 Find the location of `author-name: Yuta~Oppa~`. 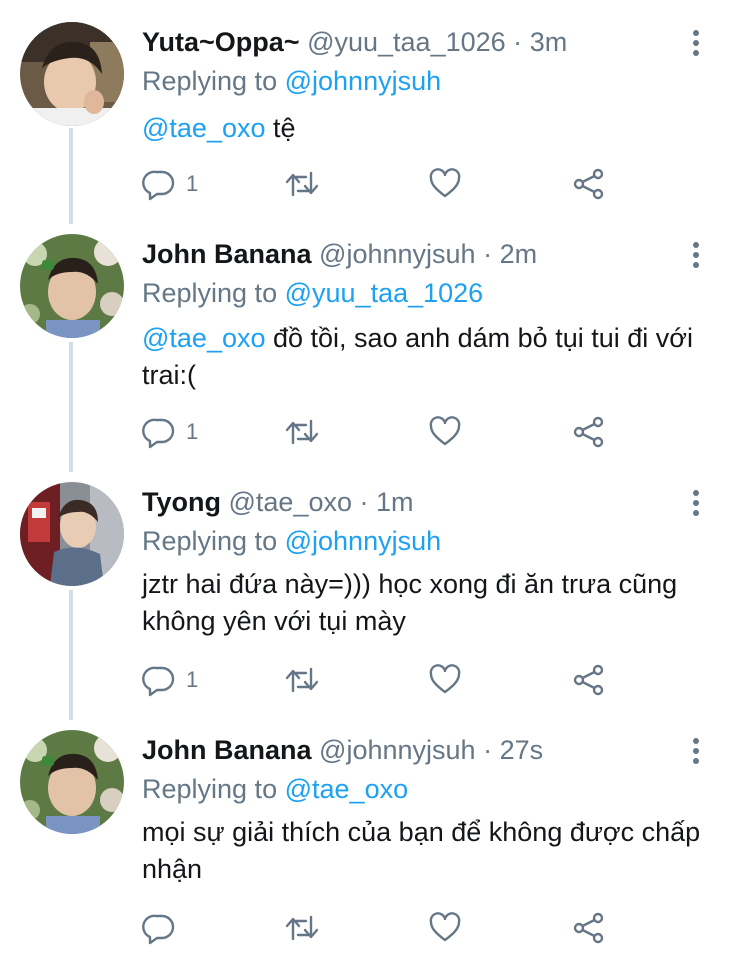

author-name: Yuta~Oppa~ is located at coordinates (221, 42).